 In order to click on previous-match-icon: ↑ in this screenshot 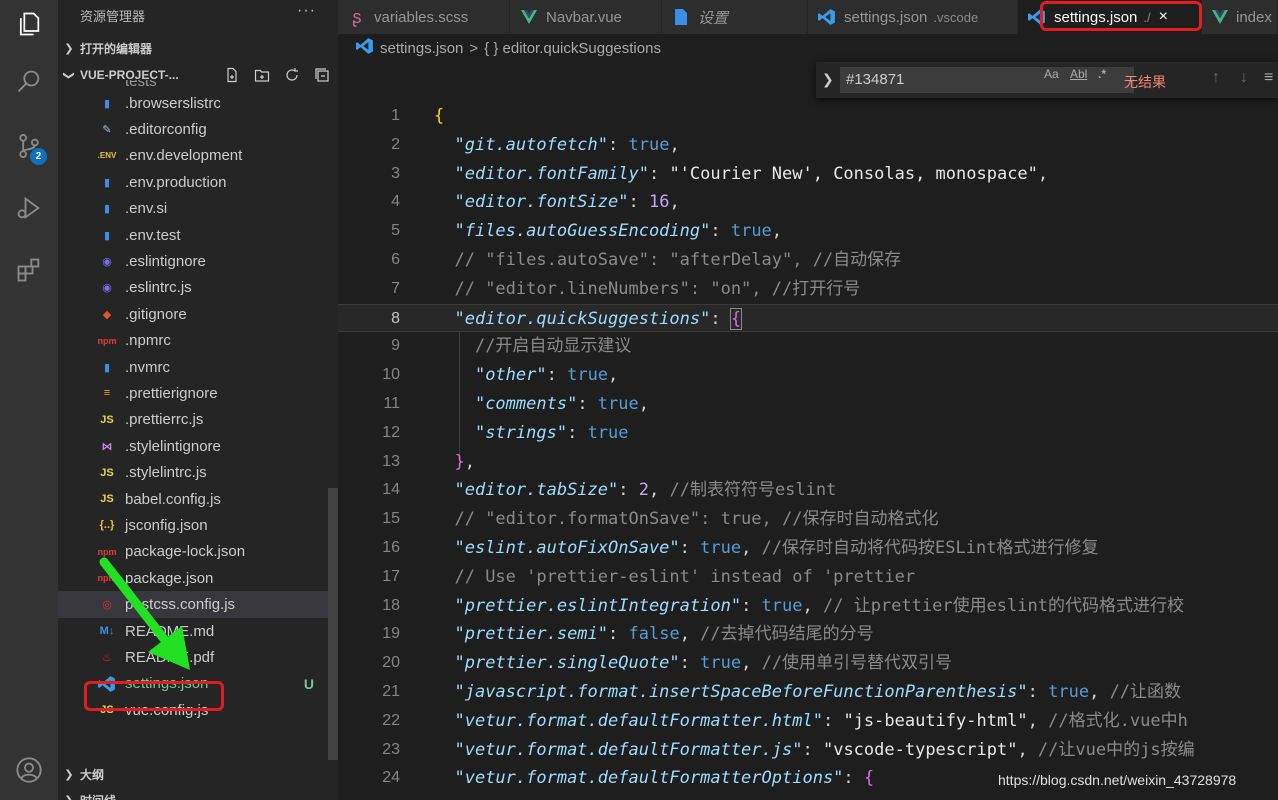, I will do `click(1216, 78)`.